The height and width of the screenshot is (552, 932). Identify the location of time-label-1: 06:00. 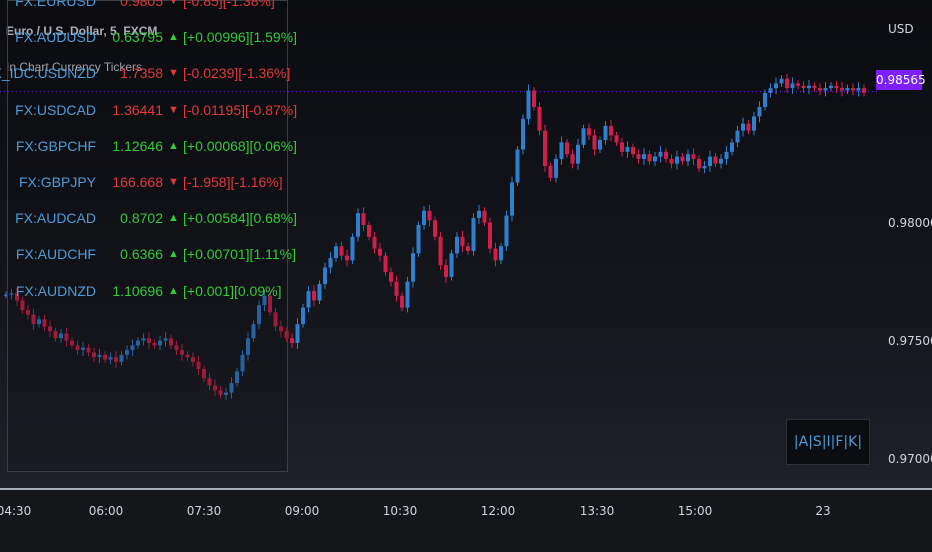
(106, 511).